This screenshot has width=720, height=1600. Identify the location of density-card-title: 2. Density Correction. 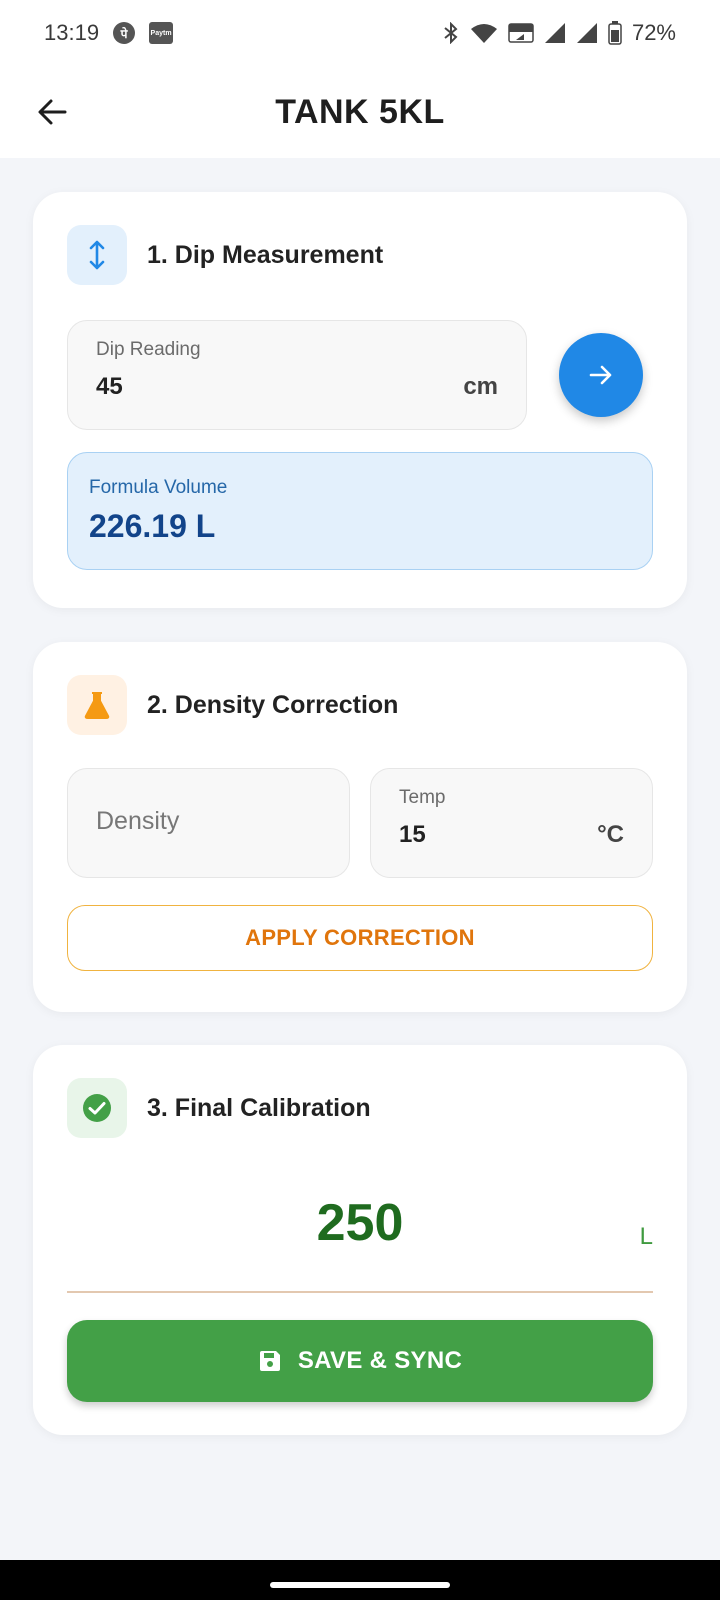
(273, 704).